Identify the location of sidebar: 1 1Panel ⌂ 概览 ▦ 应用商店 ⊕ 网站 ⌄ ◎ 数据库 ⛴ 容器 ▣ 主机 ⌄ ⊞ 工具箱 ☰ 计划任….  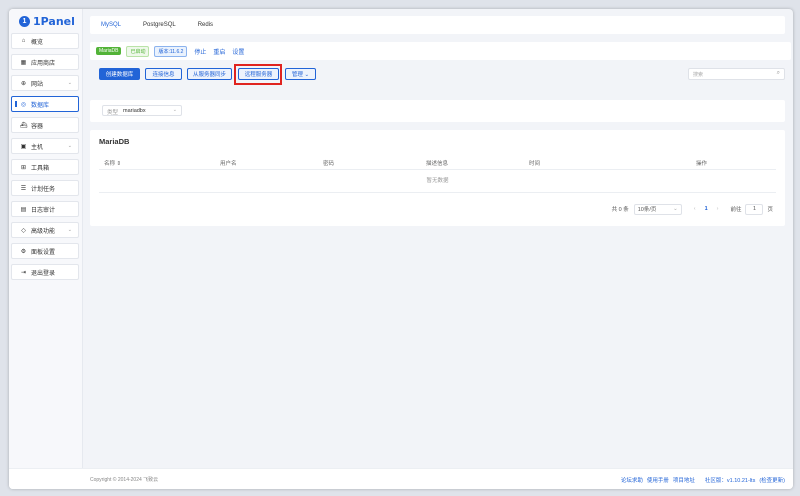
(46, 249).